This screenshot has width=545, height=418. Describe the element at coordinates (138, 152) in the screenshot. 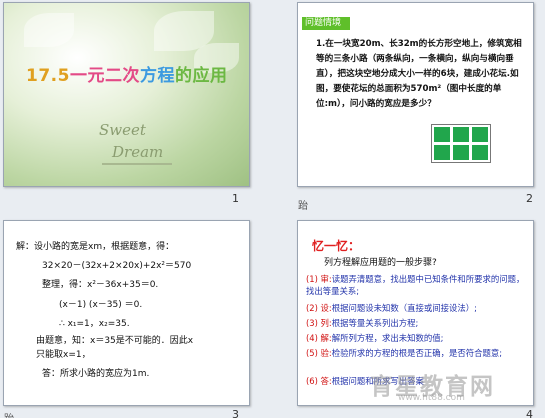

I see `script-text: Dream` at that location.